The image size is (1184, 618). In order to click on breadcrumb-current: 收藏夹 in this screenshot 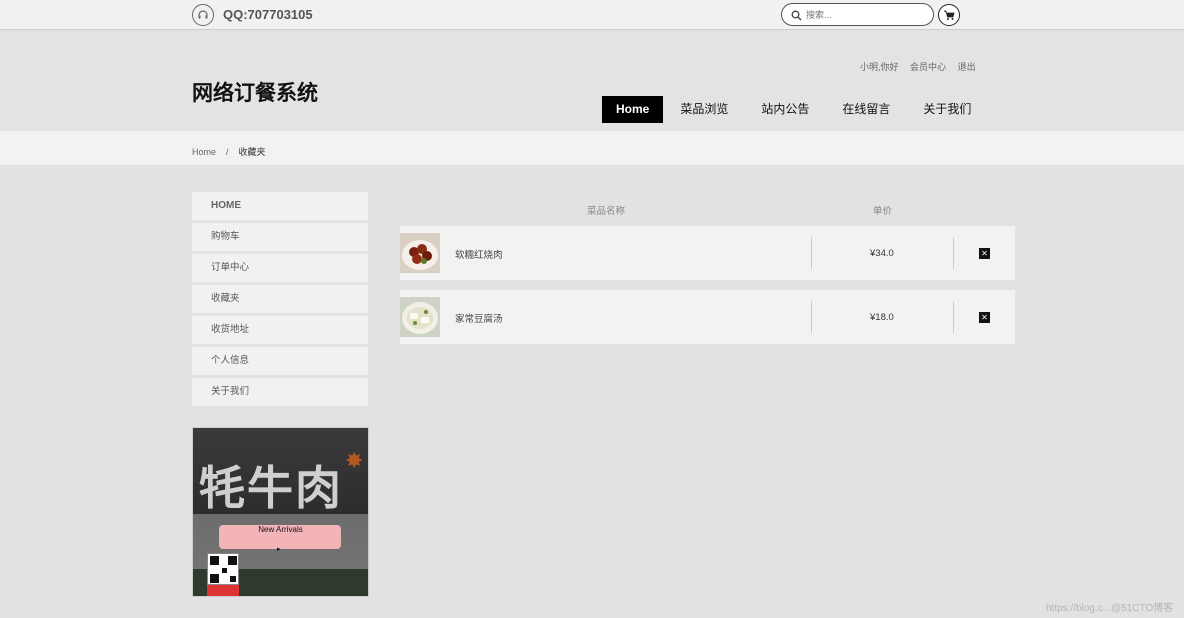, I will do `click(252, 152)`.